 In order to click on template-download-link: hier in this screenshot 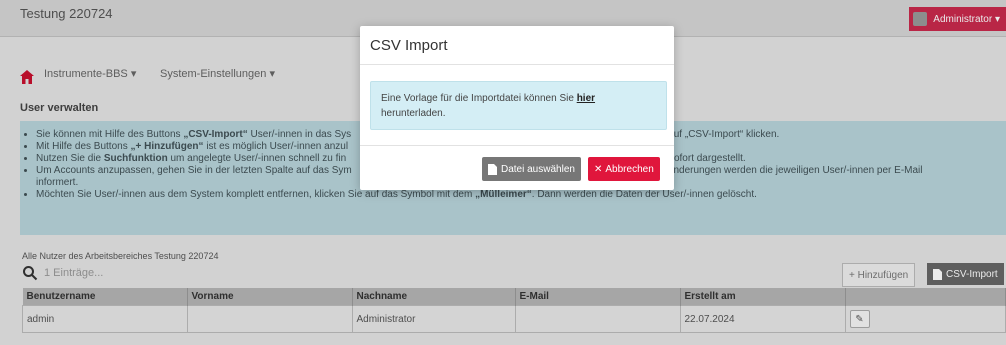, I will do `click(586, 98)`.